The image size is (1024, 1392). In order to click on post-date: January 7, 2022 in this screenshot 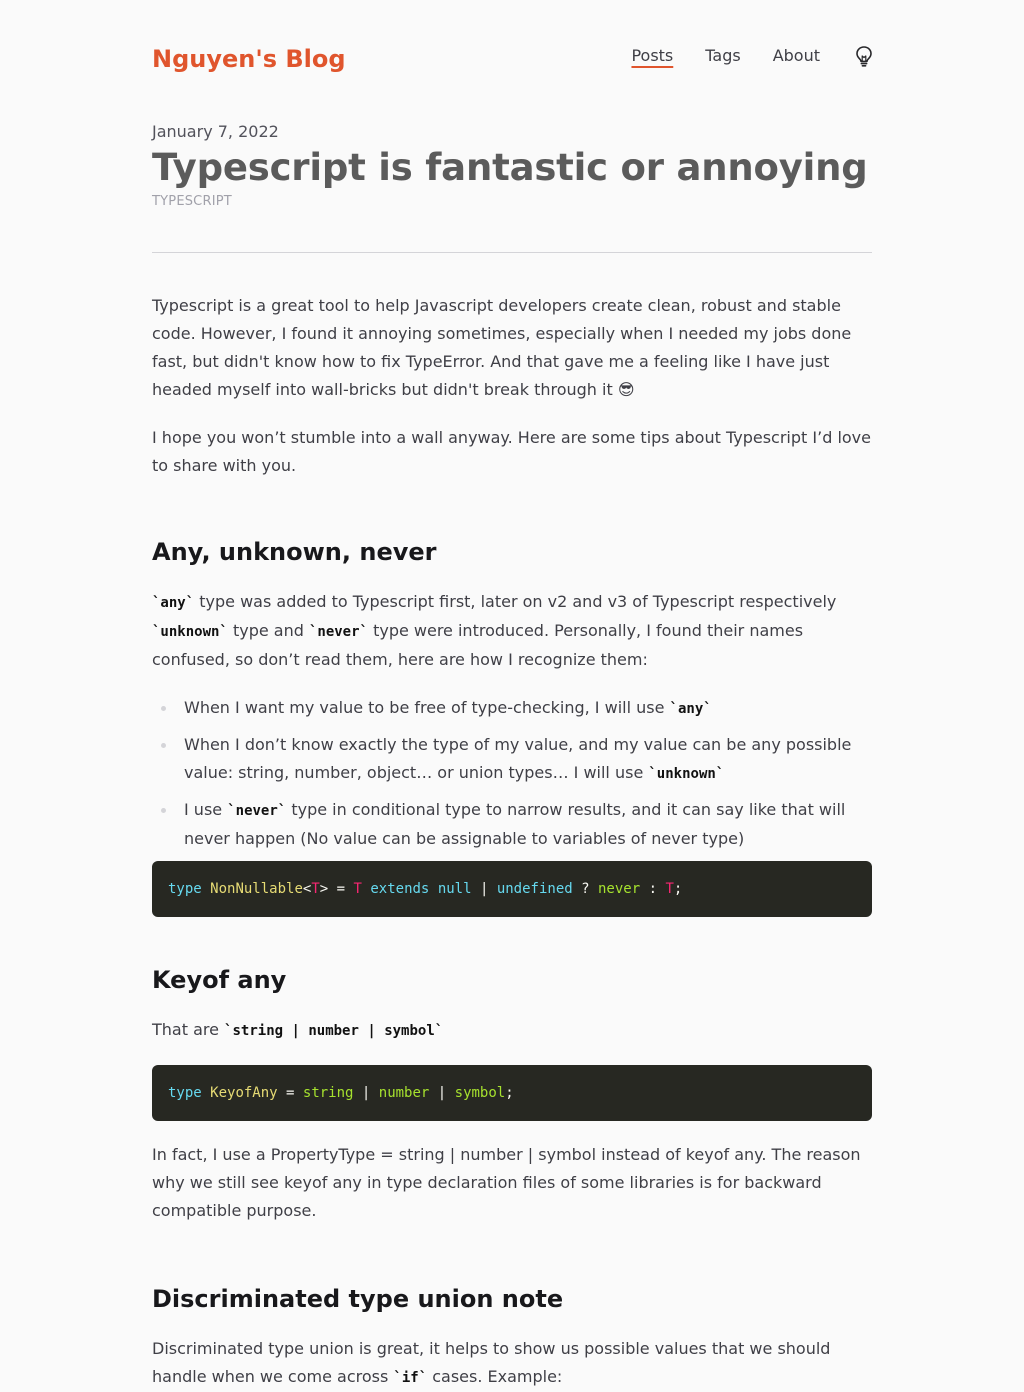, I will do `click(215, 131)`.